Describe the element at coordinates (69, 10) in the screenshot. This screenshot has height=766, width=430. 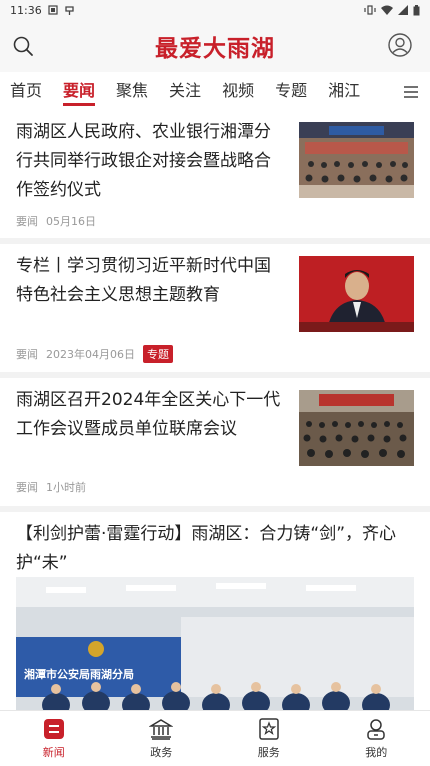
I see `app-notification-icon` at that location.